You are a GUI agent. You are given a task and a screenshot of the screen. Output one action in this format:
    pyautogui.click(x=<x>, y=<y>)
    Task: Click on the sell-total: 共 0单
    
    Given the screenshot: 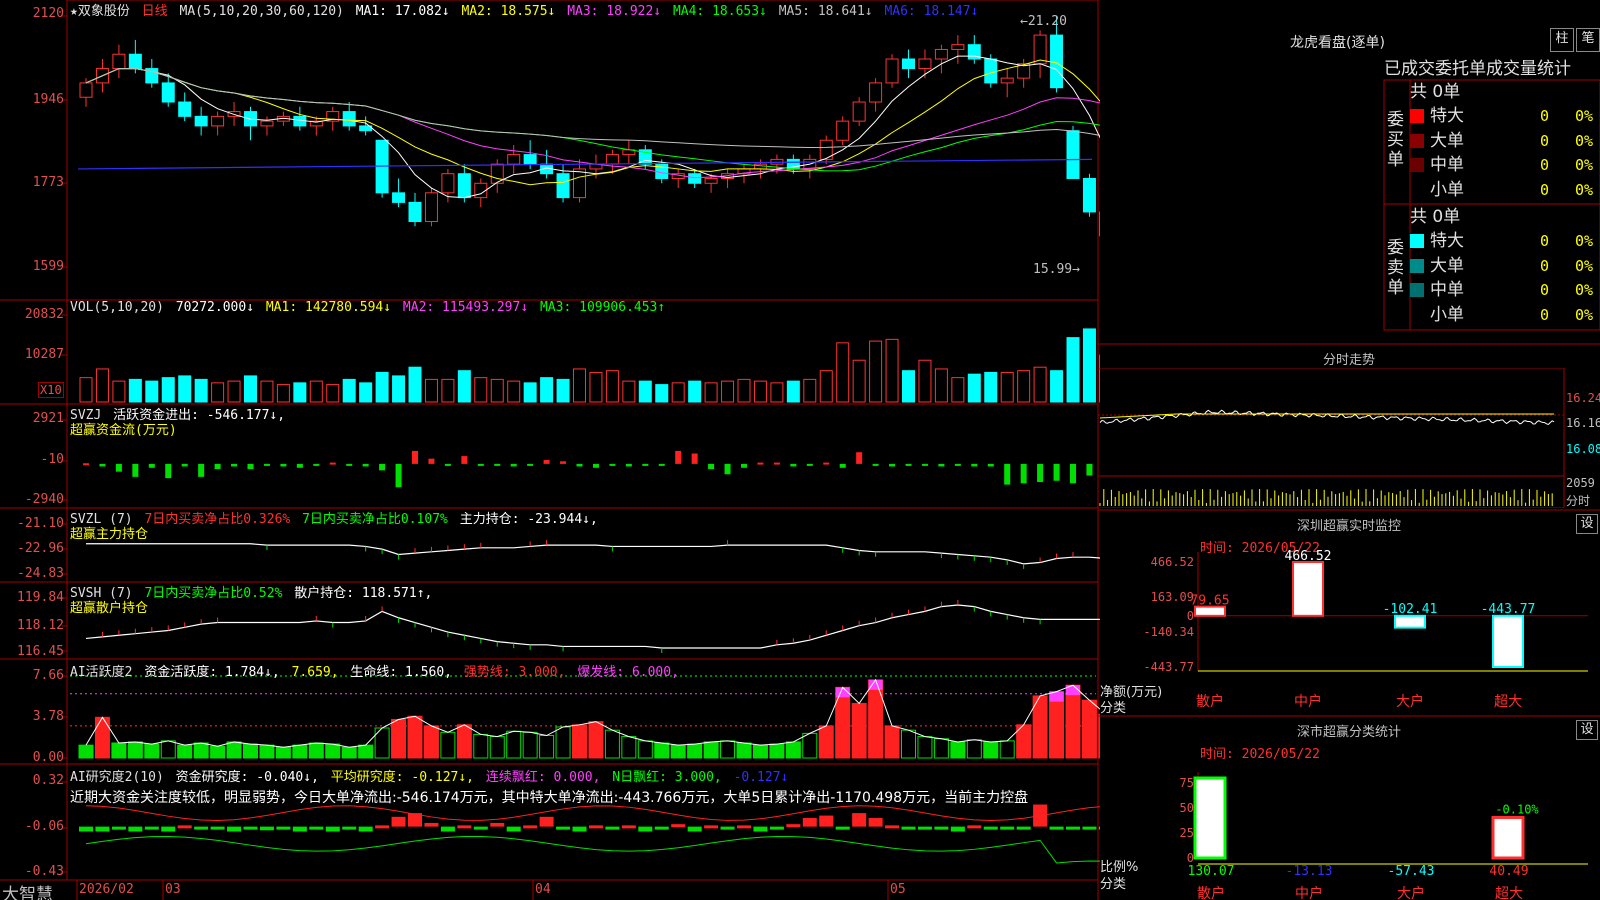 What is the action you would take?
    pyautogui.click(x=1435, y=217)
    